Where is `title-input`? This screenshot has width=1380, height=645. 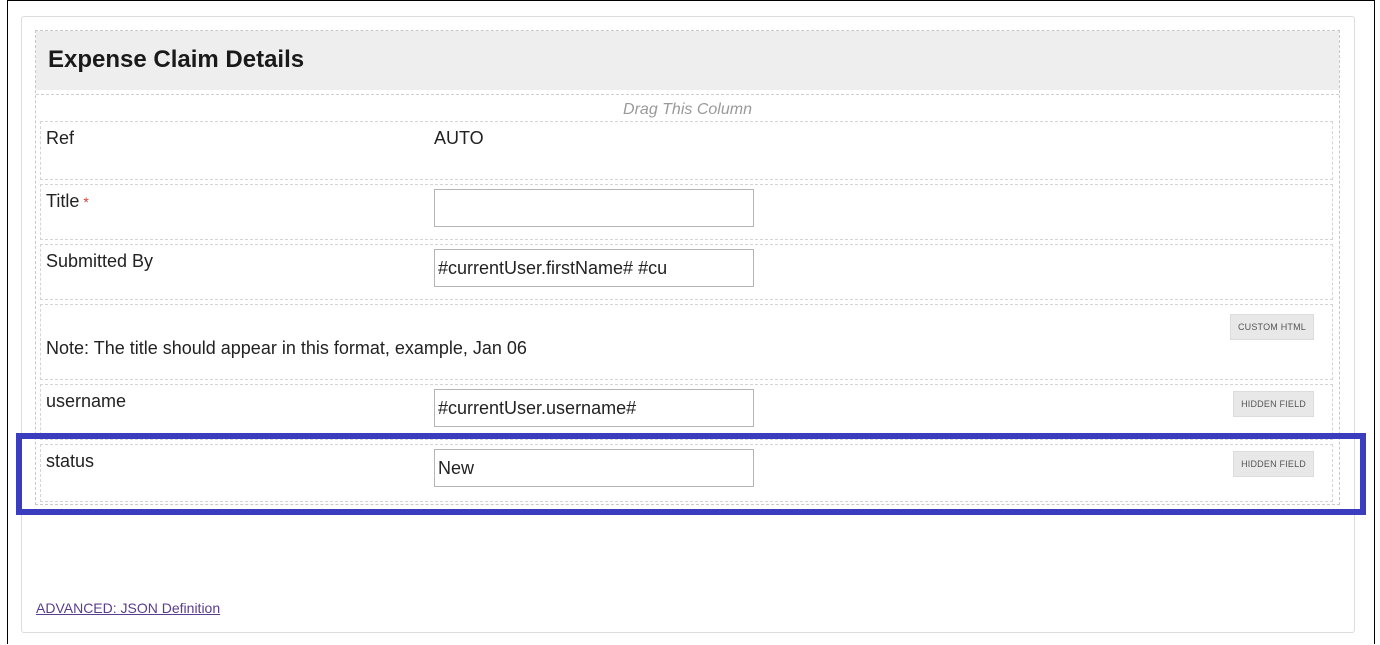
title-input is located at coordinates (594, 208).